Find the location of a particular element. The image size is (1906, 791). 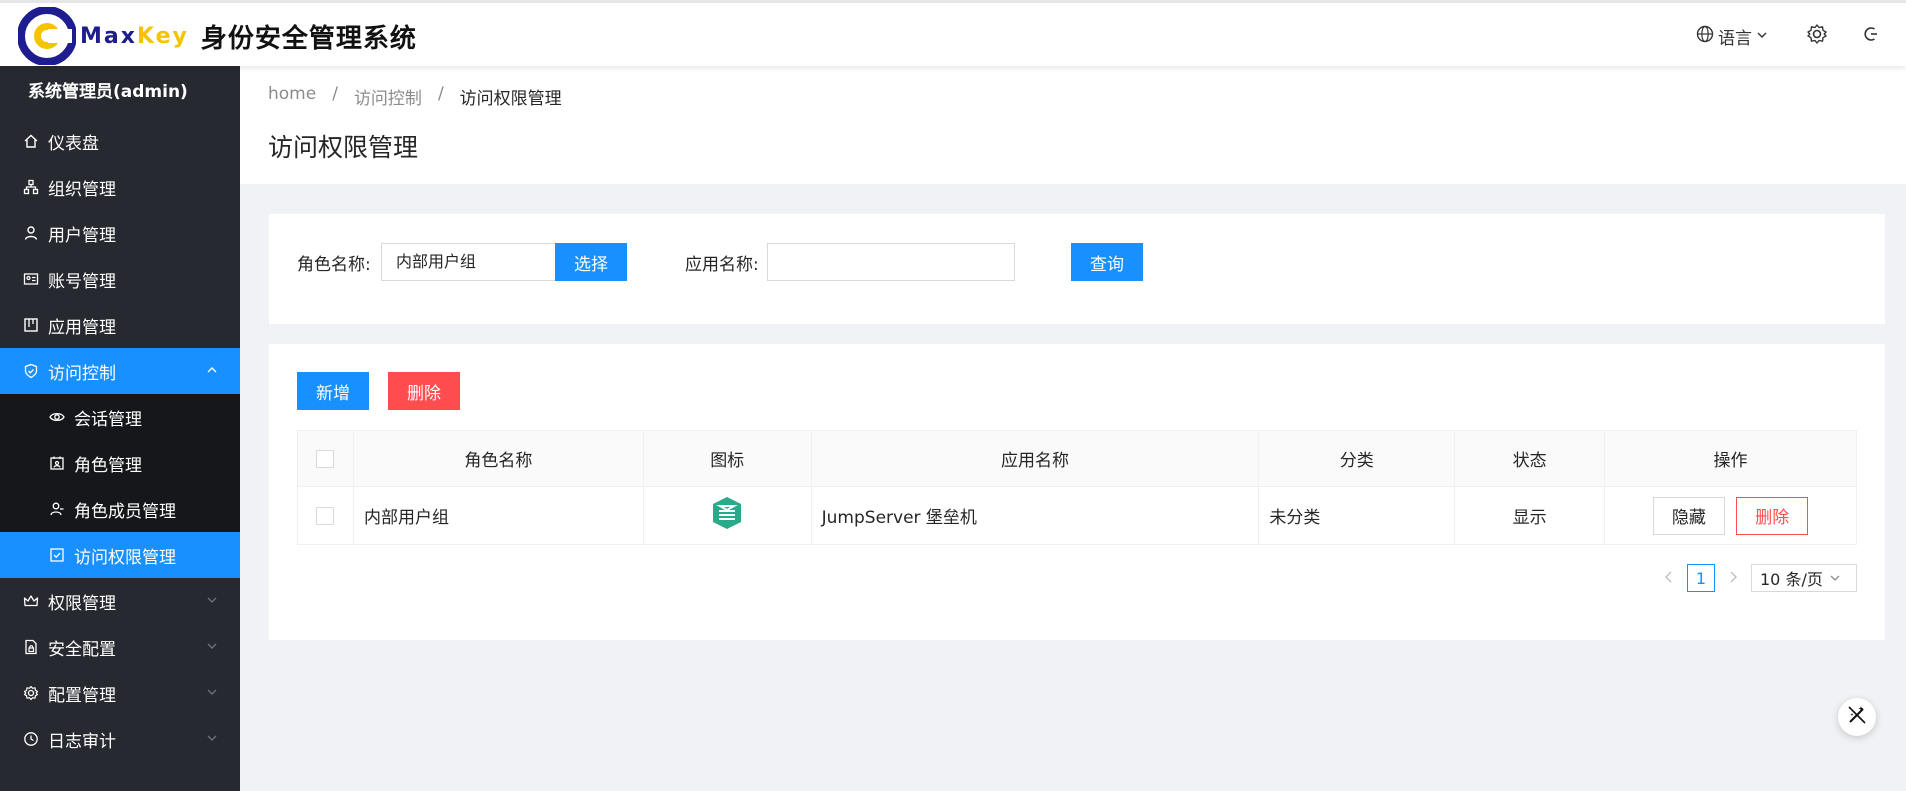

logout-button is located at coordinates (1871, 36).